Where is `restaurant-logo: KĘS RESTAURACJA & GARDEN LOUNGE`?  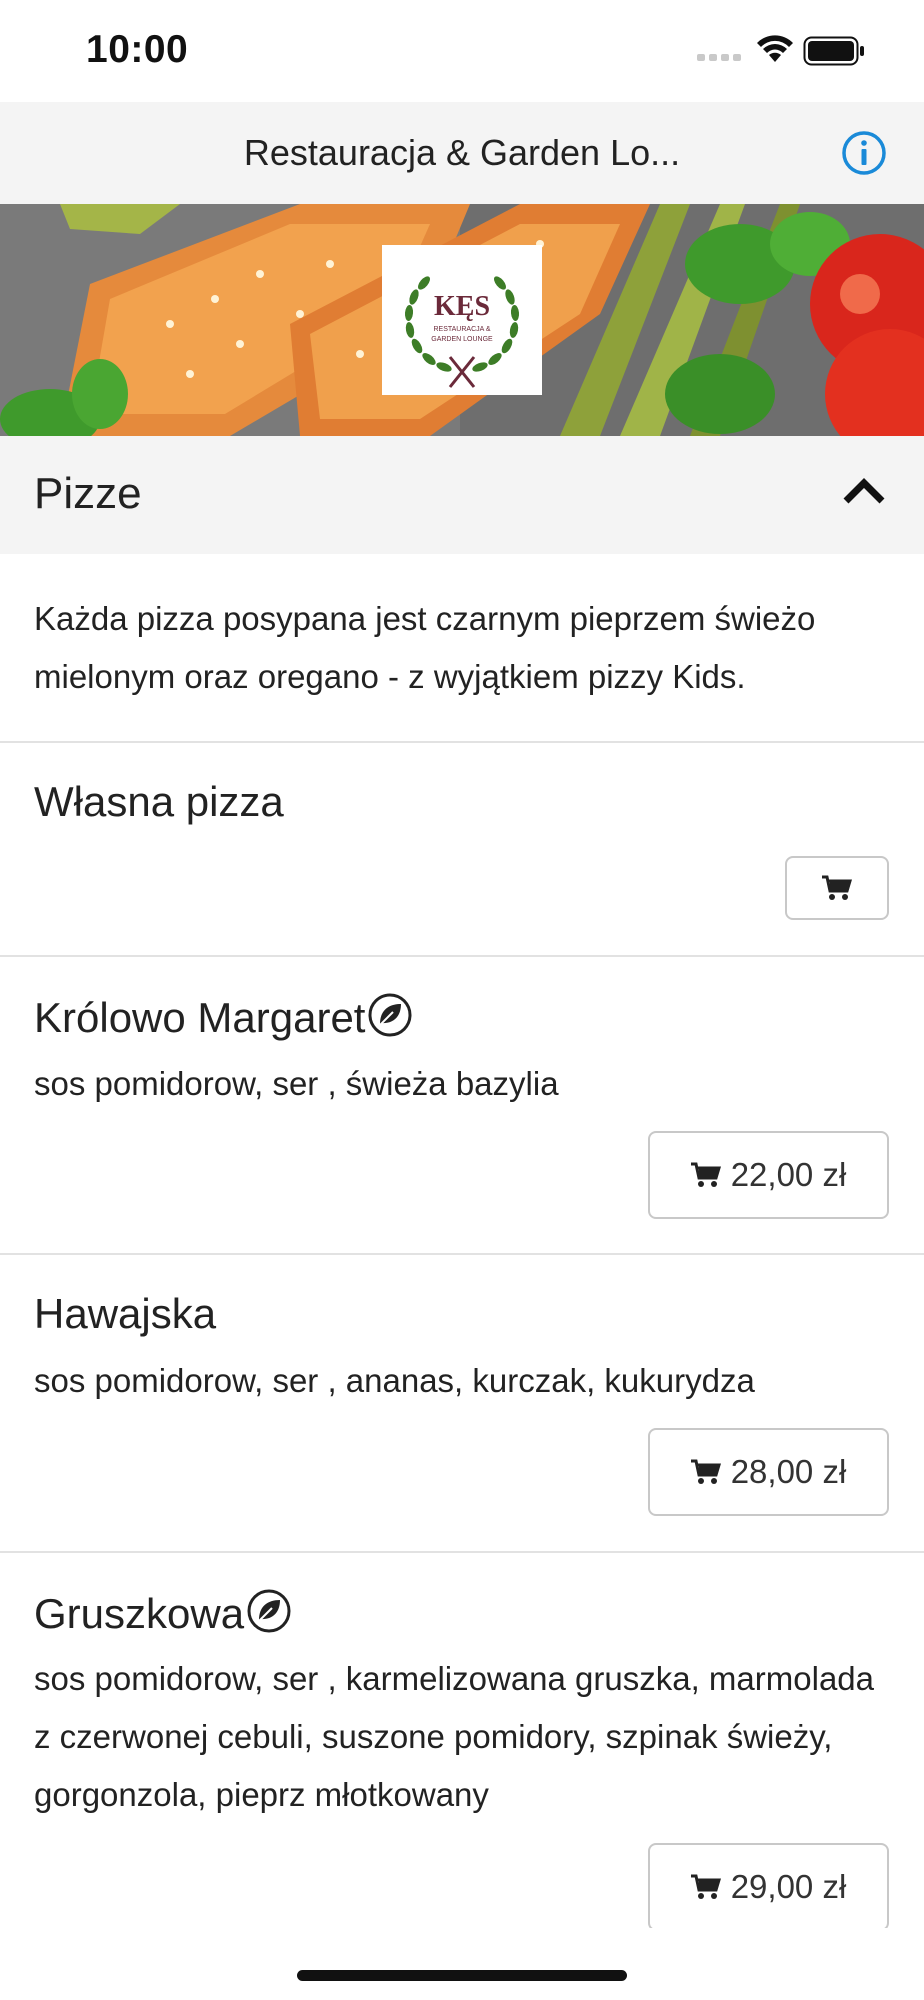 restaurant-logo: KĘS RESTAURACJA & GARDEN LOUNGE is located at coordinates (462, 320).